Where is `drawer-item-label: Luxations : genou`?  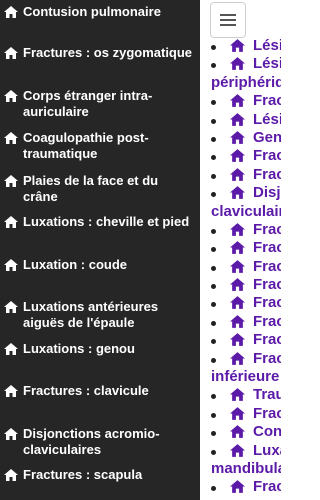 drawer-item-label: Luxations : genou is located at coordinates (79, 348).